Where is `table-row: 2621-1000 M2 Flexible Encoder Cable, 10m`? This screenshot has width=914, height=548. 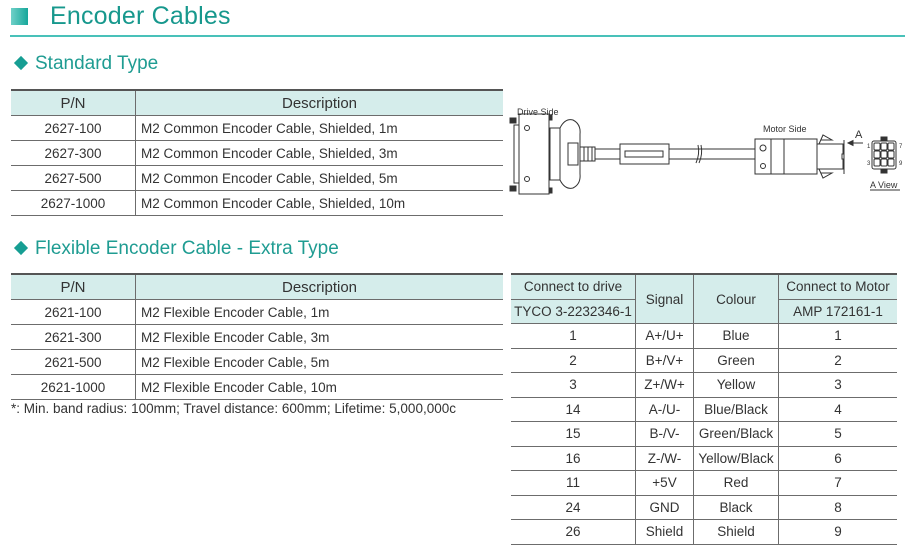 table-row: 2621-1000 M2 Flexible Encoder Cable, 10m is located at coordinates (257, 387).